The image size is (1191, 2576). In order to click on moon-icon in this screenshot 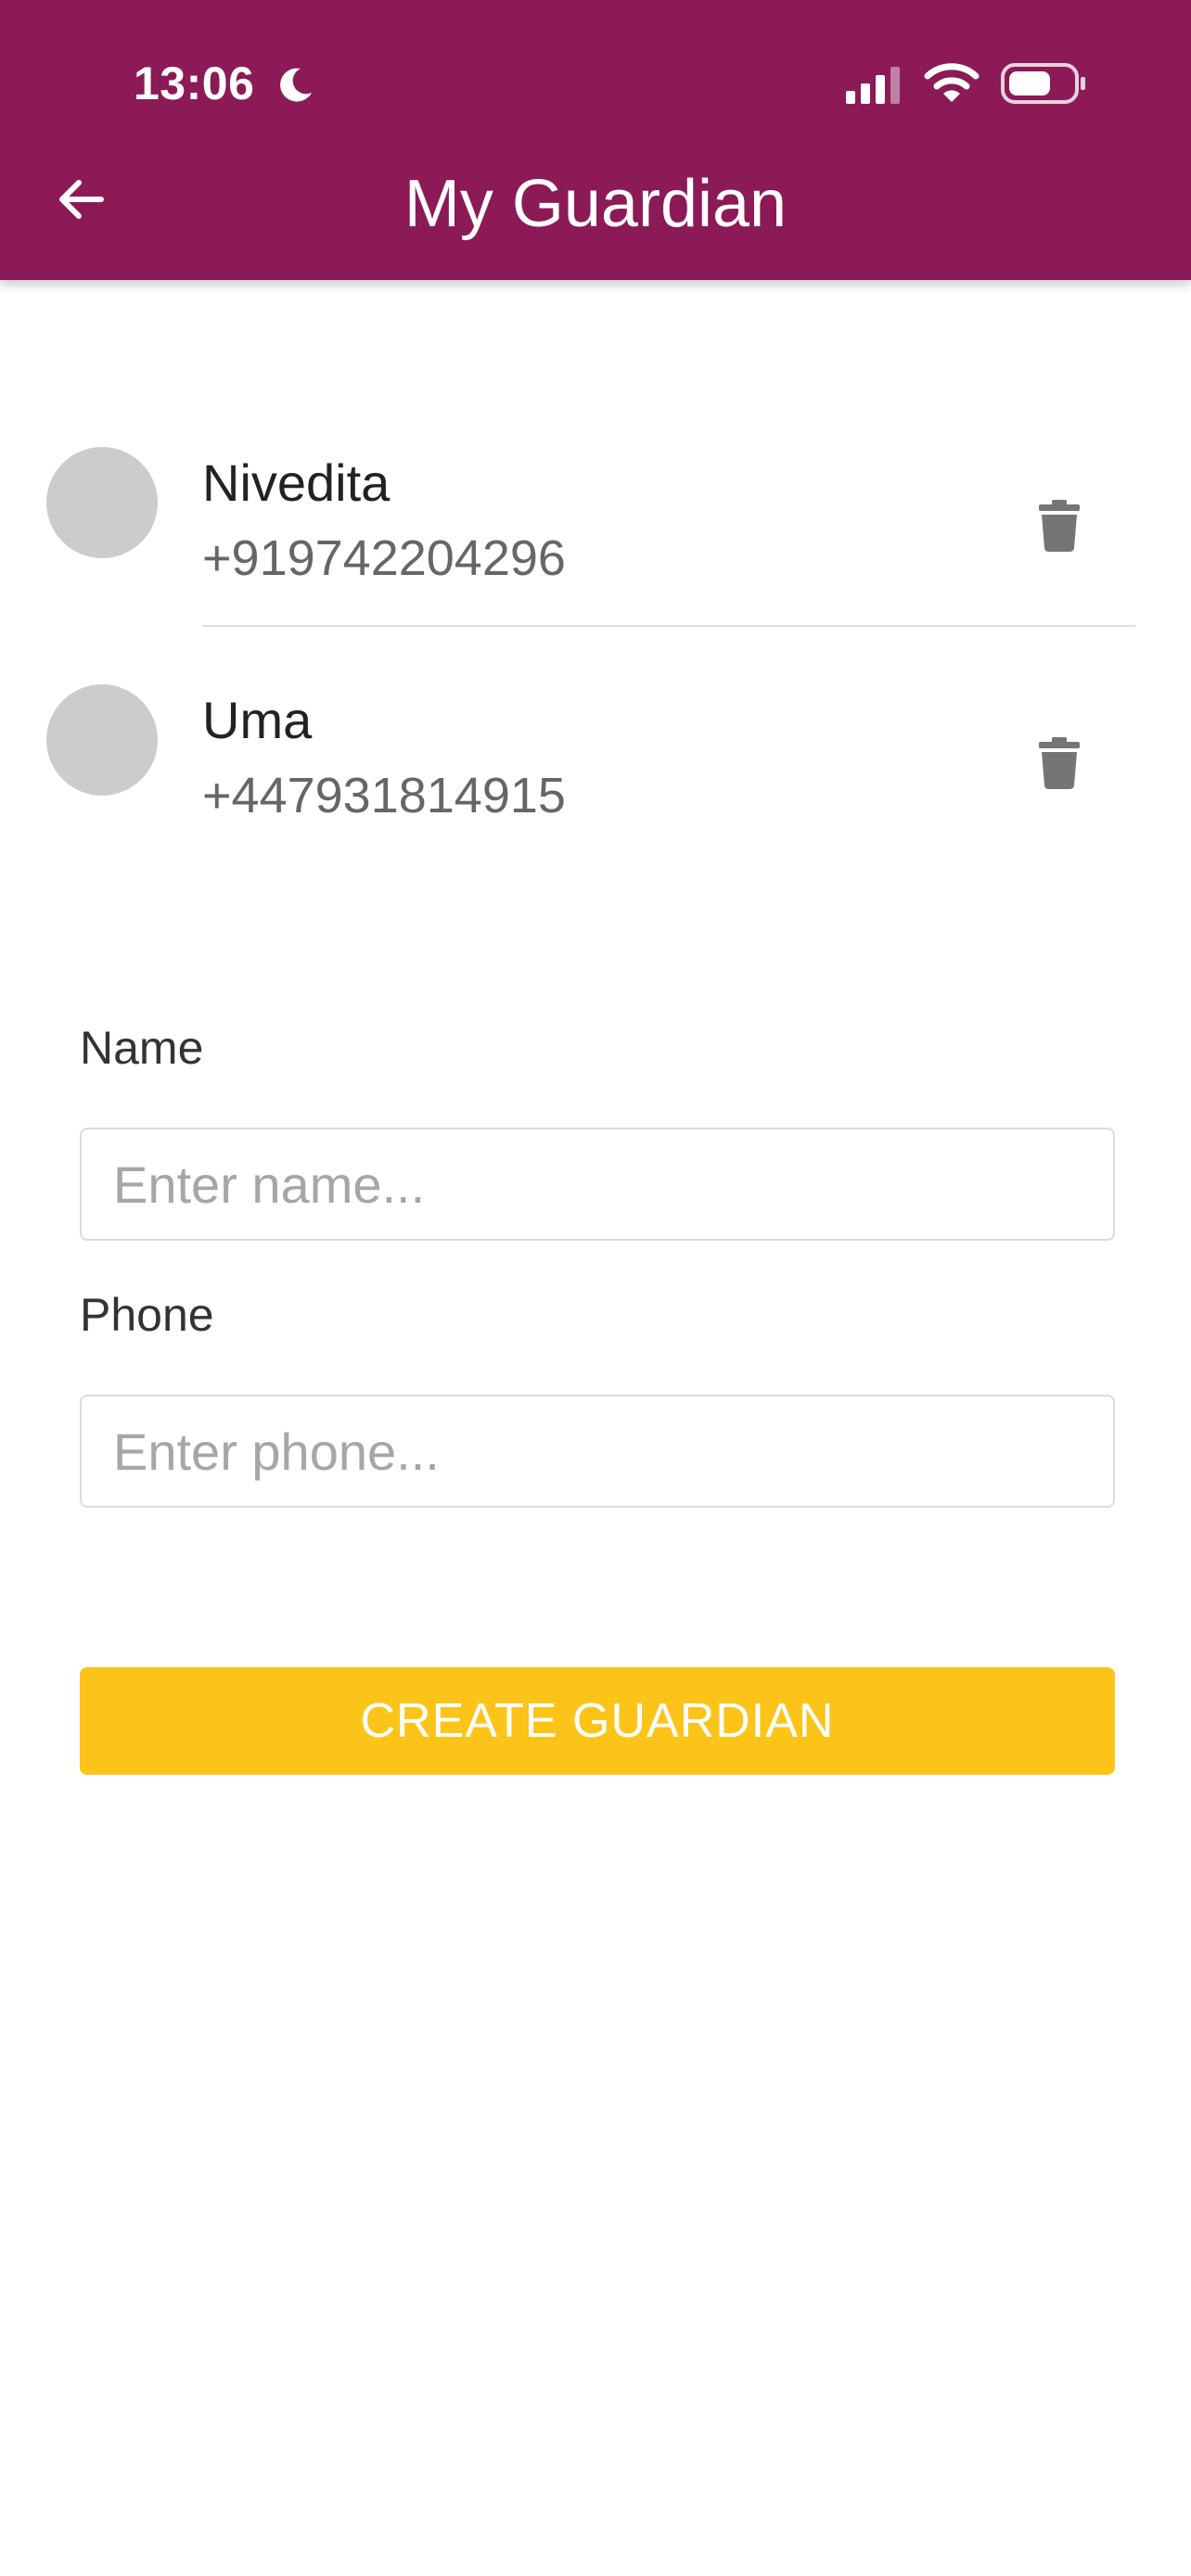, I will do `click(296, 85)`.